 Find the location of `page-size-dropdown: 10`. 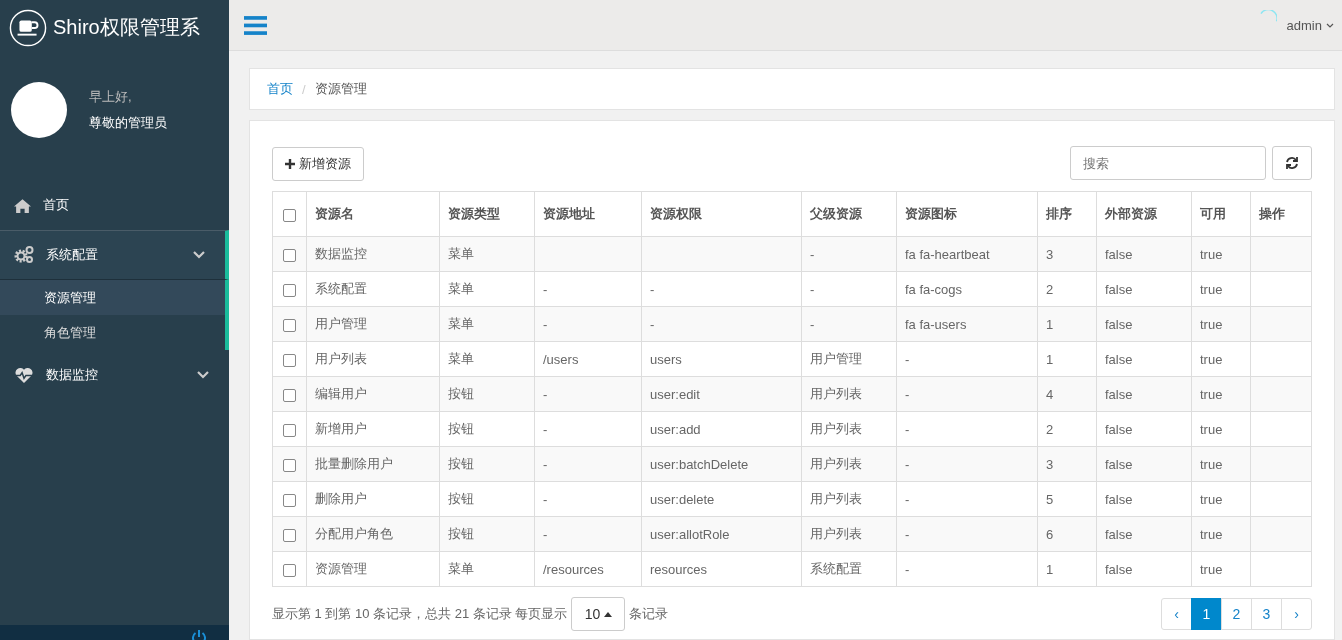

page-size-dropdown: 10 is located at coordinates (598, 614).